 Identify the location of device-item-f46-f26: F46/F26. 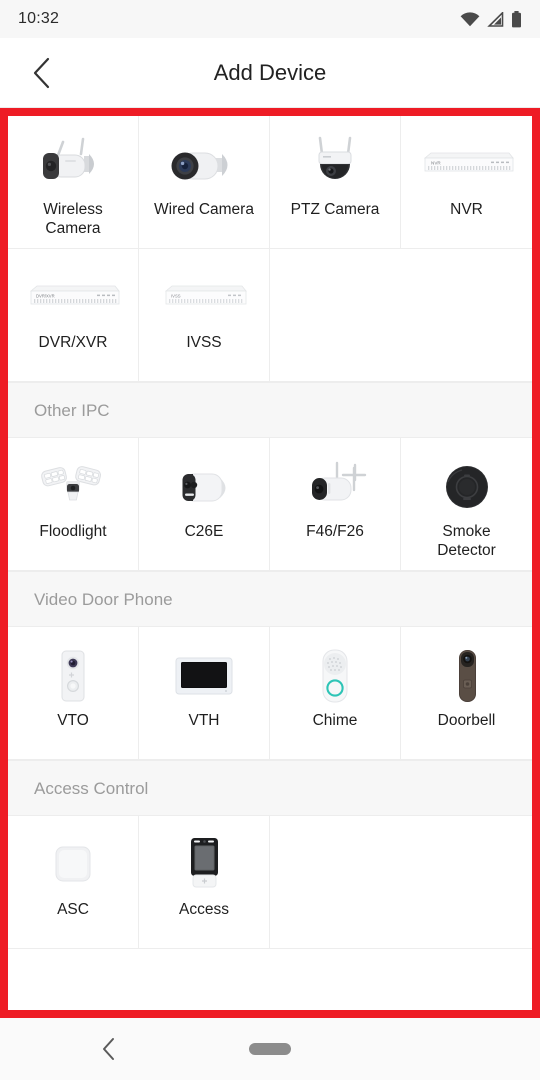
(335, 504).